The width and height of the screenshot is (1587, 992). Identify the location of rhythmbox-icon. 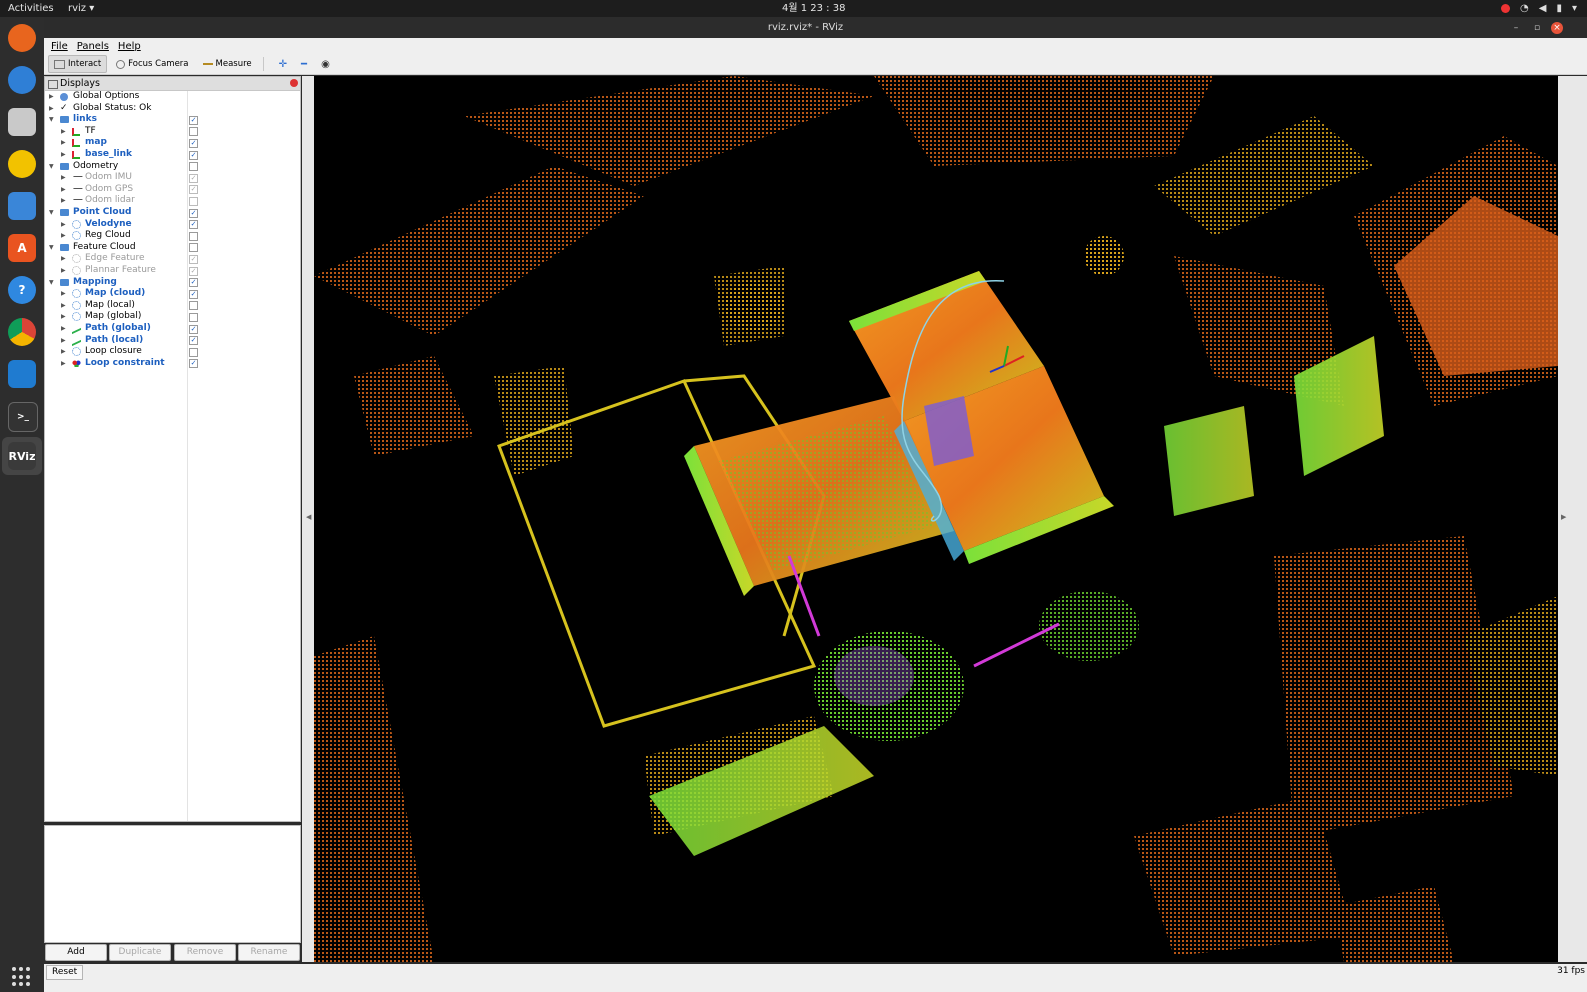
(22, 164).